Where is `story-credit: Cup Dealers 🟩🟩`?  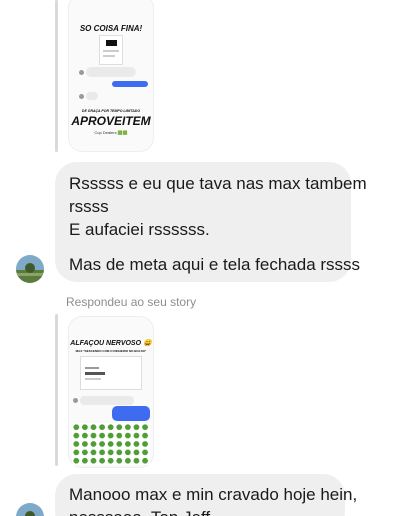
story-credit: Cup Dealers 🟩🟩 is located at coordinates (111, 132).